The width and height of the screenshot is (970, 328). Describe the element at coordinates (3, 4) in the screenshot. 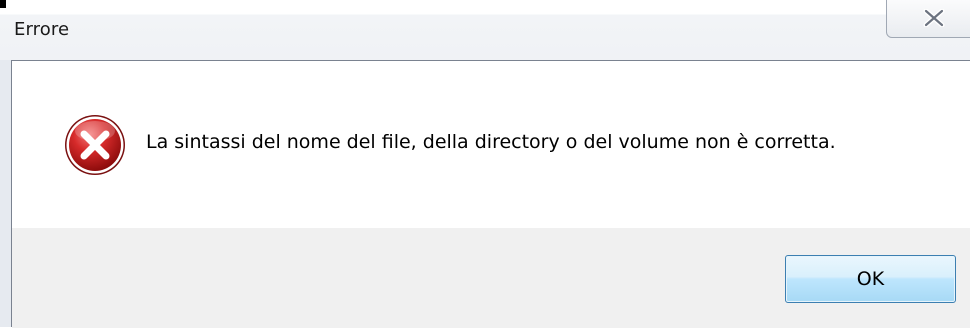

I see `corner-mark` at that location.